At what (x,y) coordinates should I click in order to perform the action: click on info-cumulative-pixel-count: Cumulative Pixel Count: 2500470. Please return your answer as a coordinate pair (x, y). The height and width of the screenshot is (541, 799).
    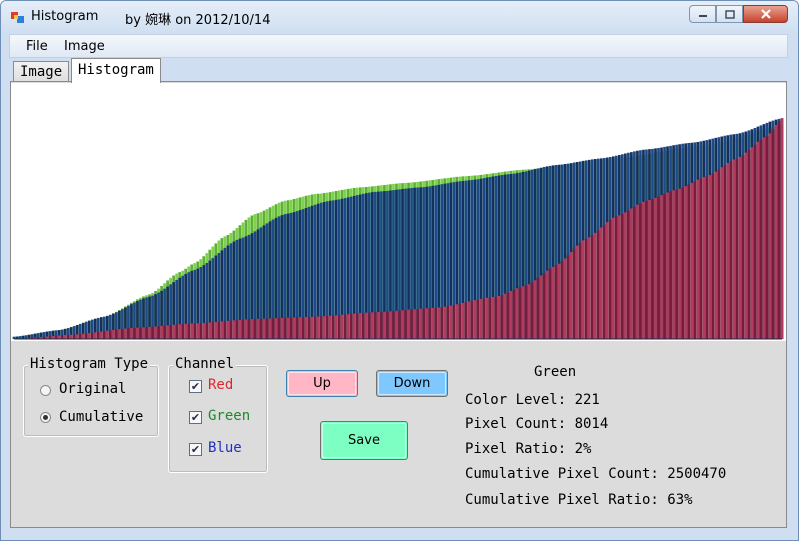
    Looking at the image, I should click on (596, 474).